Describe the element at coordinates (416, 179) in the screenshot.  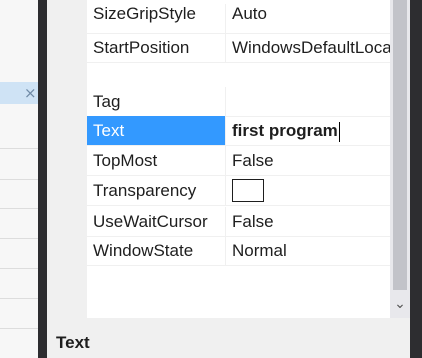
I see `window-frame-right` at that location.